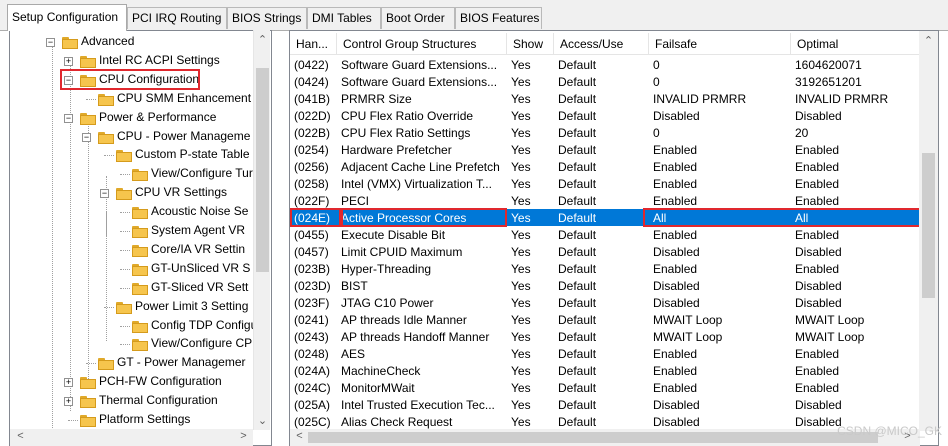 This screenshot has width=948, height=446. Describe the element at coordinates (675, 184) in the screenshot. I see `cell-failsafe: Enabled` at that location.